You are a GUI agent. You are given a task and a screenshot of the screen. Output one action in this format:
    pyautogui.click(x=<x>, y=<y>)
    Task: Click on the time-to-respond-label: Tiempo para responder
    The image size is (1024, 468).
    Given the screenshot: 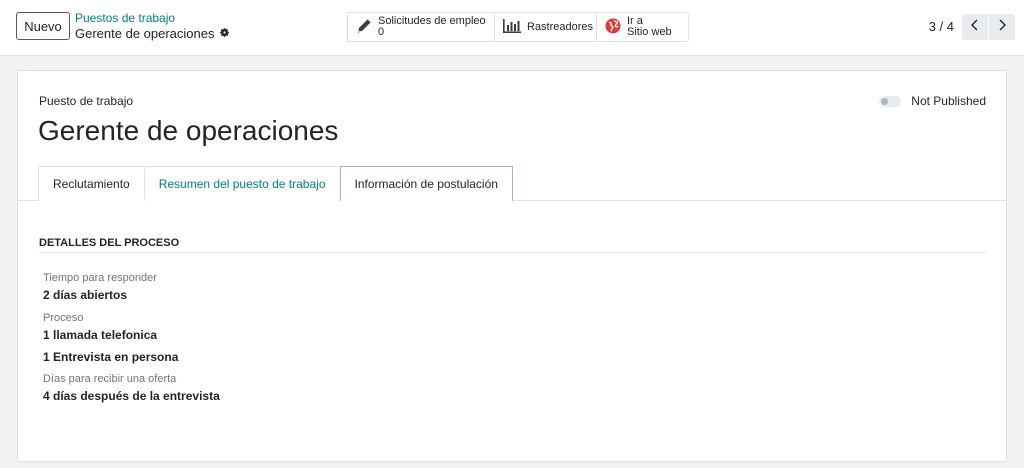 What is the action you would take?
    pyautogui.click(x=100, y=278)
    